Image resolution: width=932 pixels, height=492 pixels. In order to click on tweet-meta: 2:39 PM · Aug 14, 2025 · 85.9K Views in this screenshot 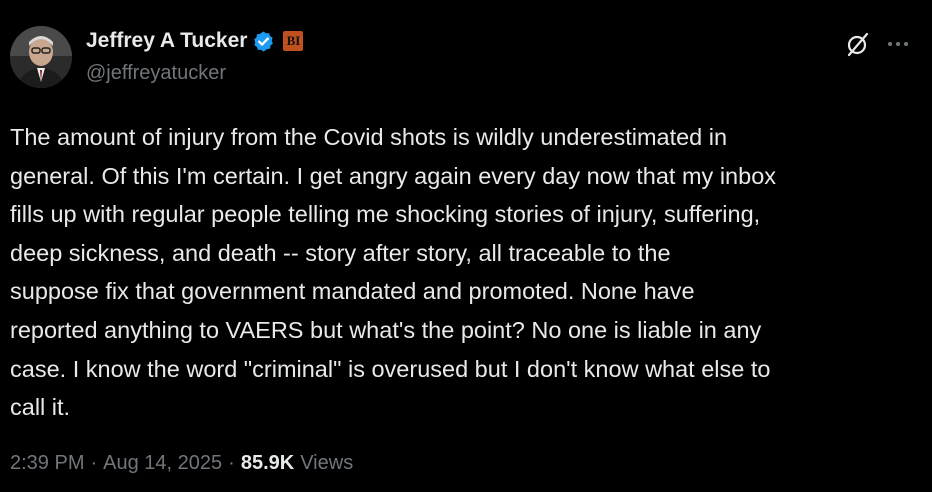, I will do `click(181, 463)`.